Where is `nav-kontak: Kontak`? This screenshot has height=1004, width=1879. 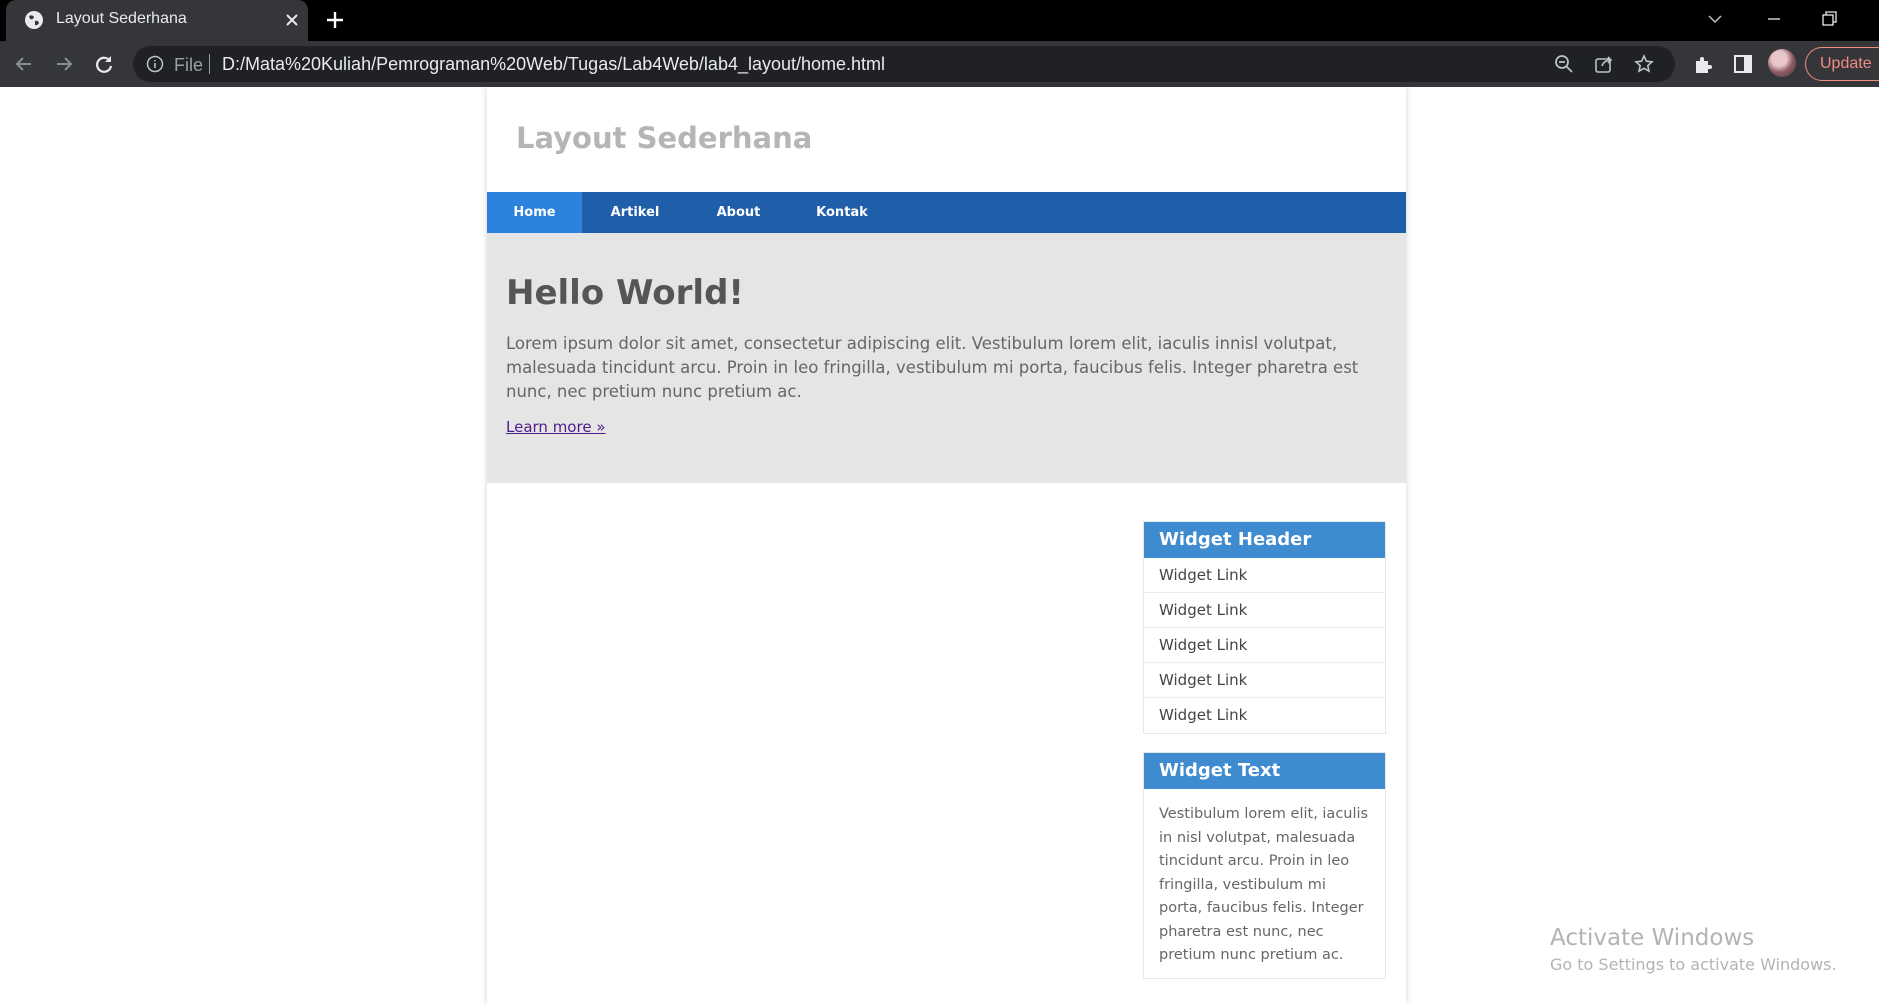 nav-kontak: Kontak is located at coordinates (842, 212).